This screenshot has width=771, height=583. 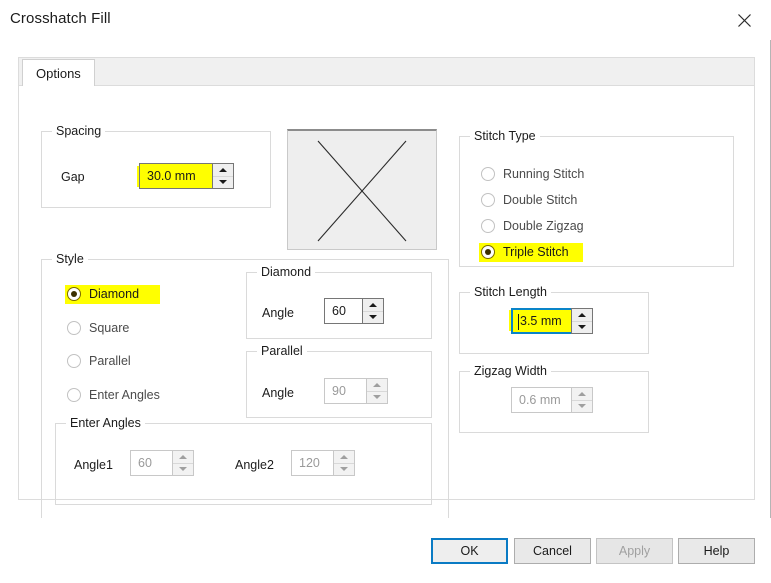 What do you see at coordinates (345, 391) in the screenshot?
I see `parallel-angle-input: 90` at bounding box center [345, 391].